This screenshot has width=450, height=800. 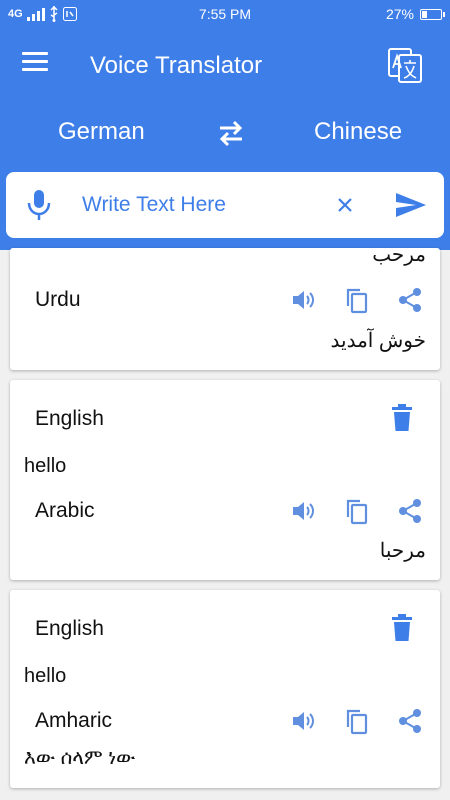 What do you see at coordinates (378, 341) in the screenshot?
I see `translated-text: خوش آمدید` at bounding box center [378, 341].